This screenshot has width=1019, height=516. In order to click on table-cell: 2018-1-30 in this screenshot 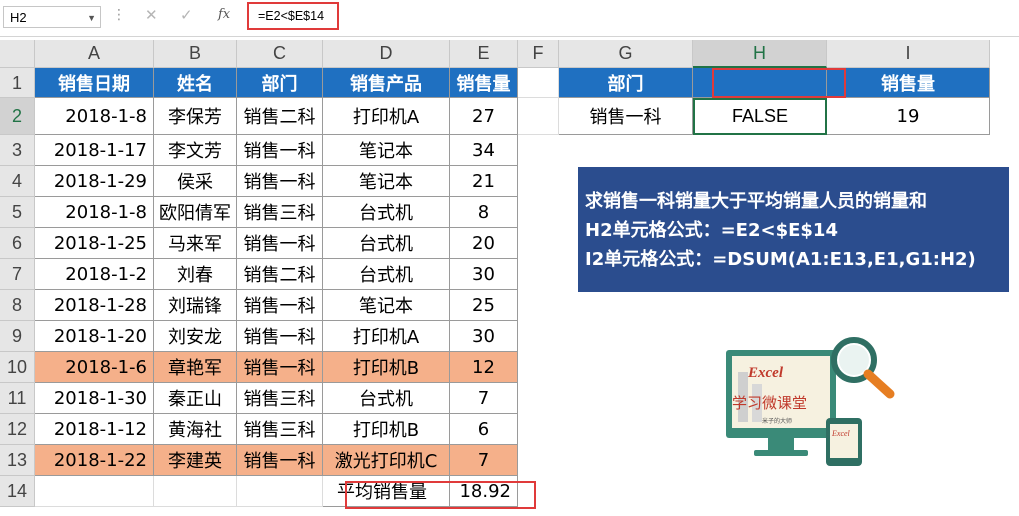, I will do `click(94, 398)`.